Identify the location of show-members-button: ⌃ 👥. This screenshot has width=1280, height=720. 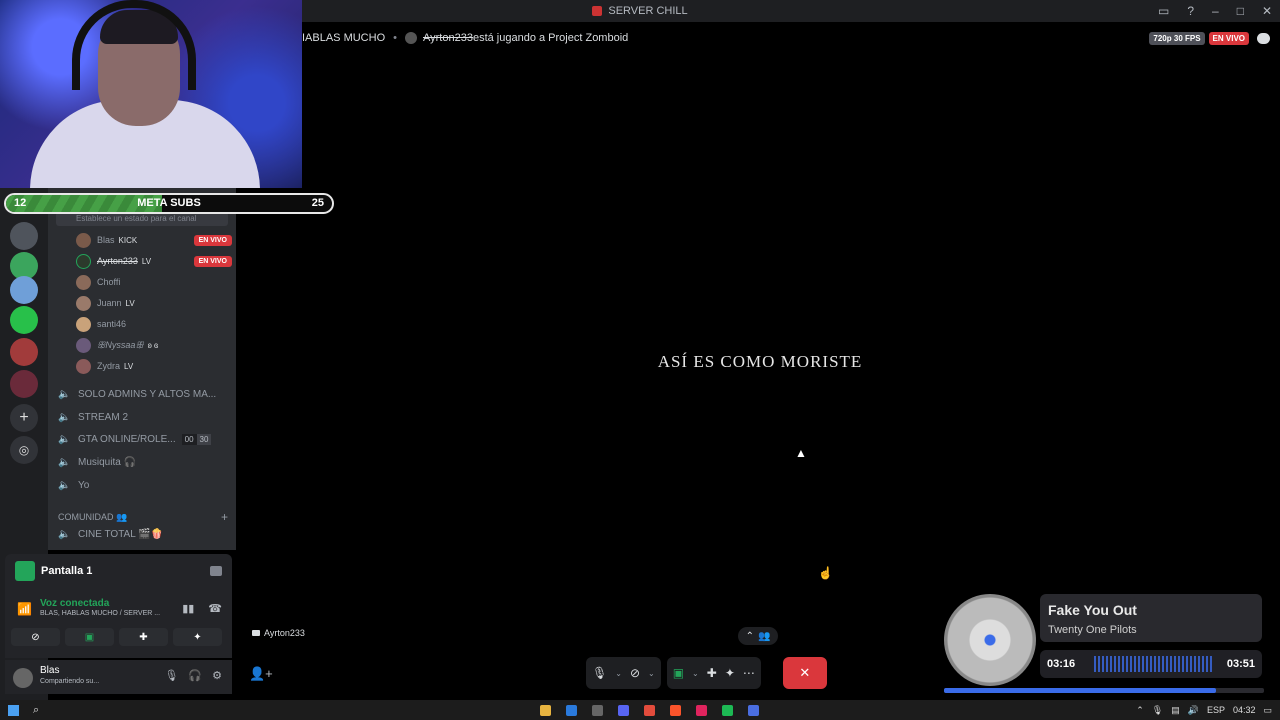
(758, 636).